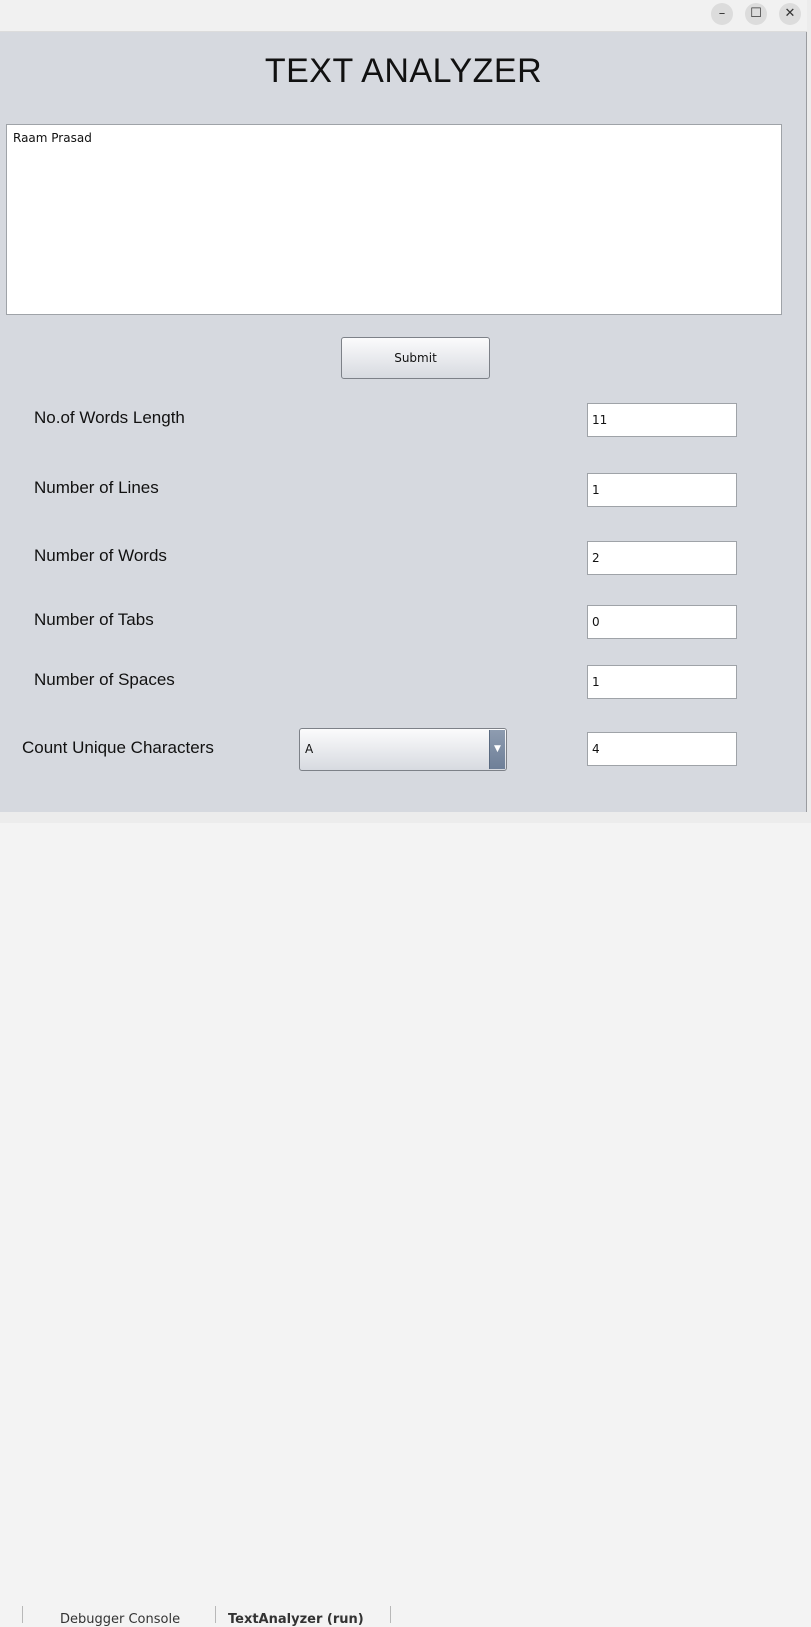  I want to click on stat-label-tabs: Number of Tabs, so click(94, 619).